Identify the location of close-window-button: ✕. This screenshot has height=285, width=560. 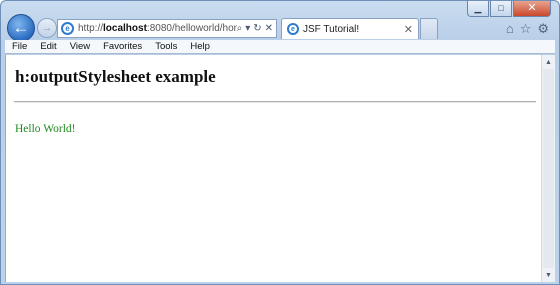
(532, 9).